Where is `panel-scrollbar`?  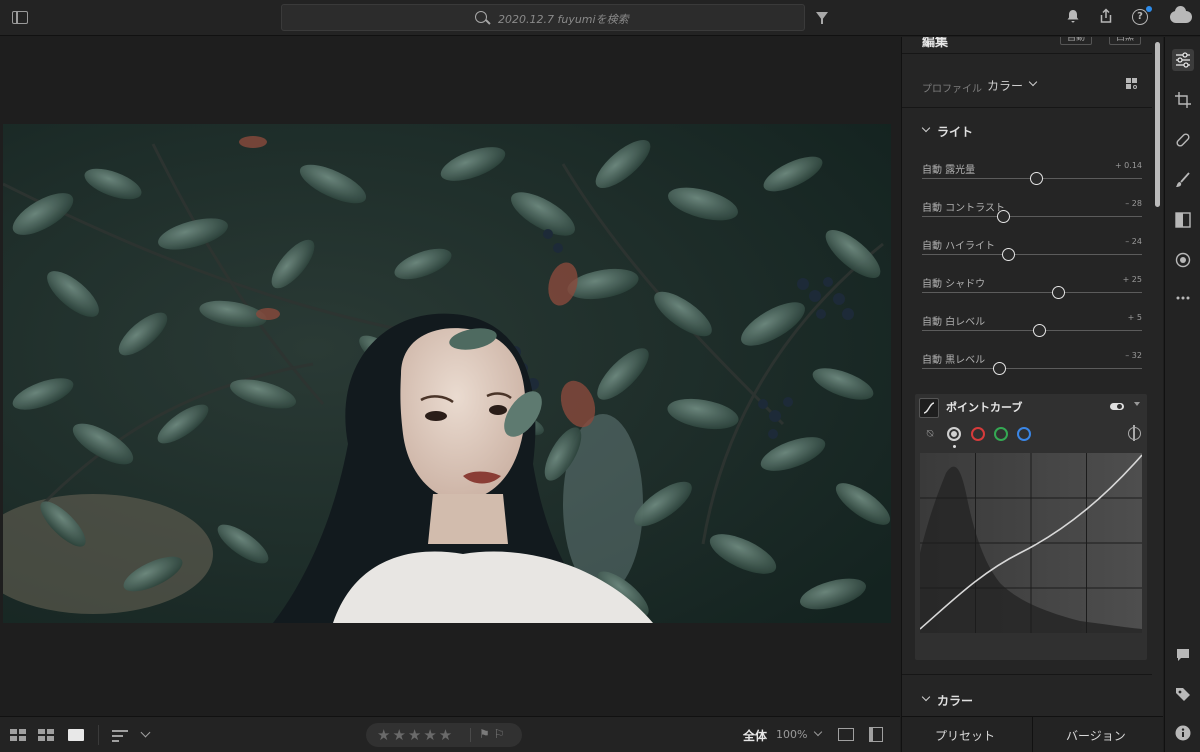 panel-scrollbar is located at coordinates (1157, 124).